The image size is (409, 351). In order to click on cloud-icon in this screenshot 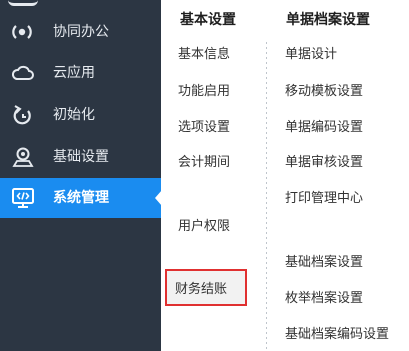, I will do `click(23, 73)`.